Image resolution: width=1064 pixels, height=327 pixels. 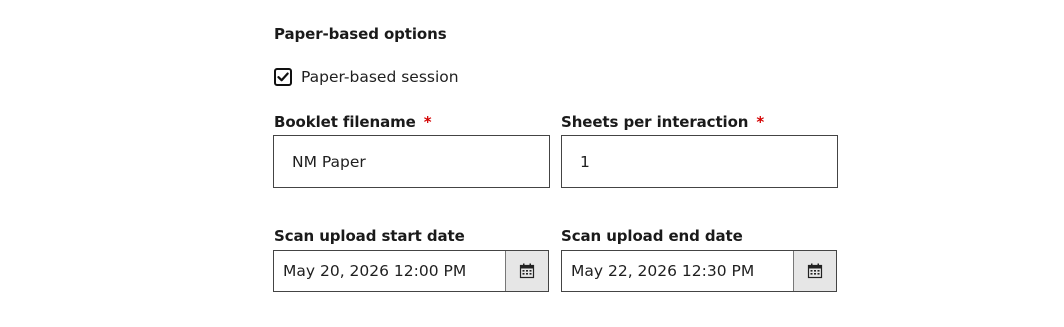 What do you see at coordinates (360, 34) in the screenshot?
I see `section-title: Paper-based options` at bounding box center [360, 34].